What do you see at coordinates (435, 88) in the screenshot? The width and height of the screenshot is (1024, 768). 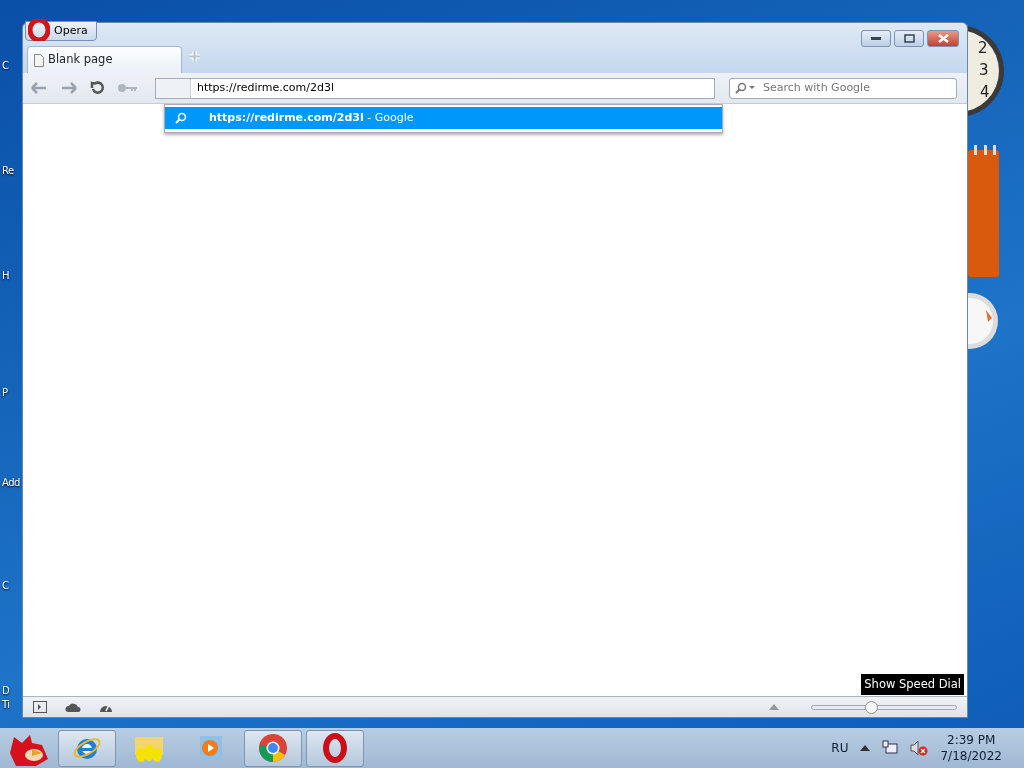 I see `address-bar: https://redirme.com/2d3l` at bounding box center [435, 88].